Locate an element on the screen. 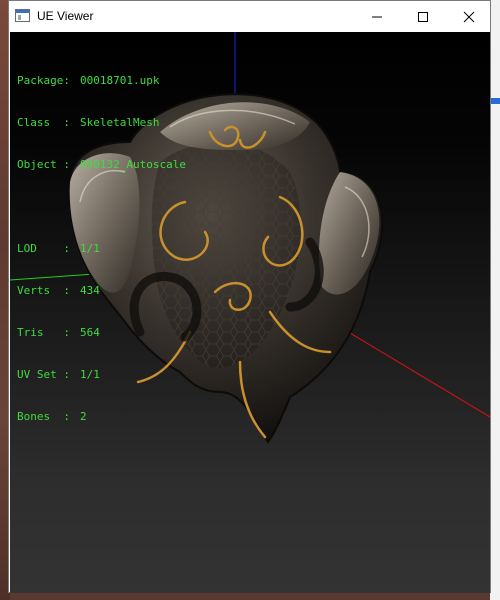 The image size is (500, 600). info-key: LOD : is located at coordinates (43, 248).